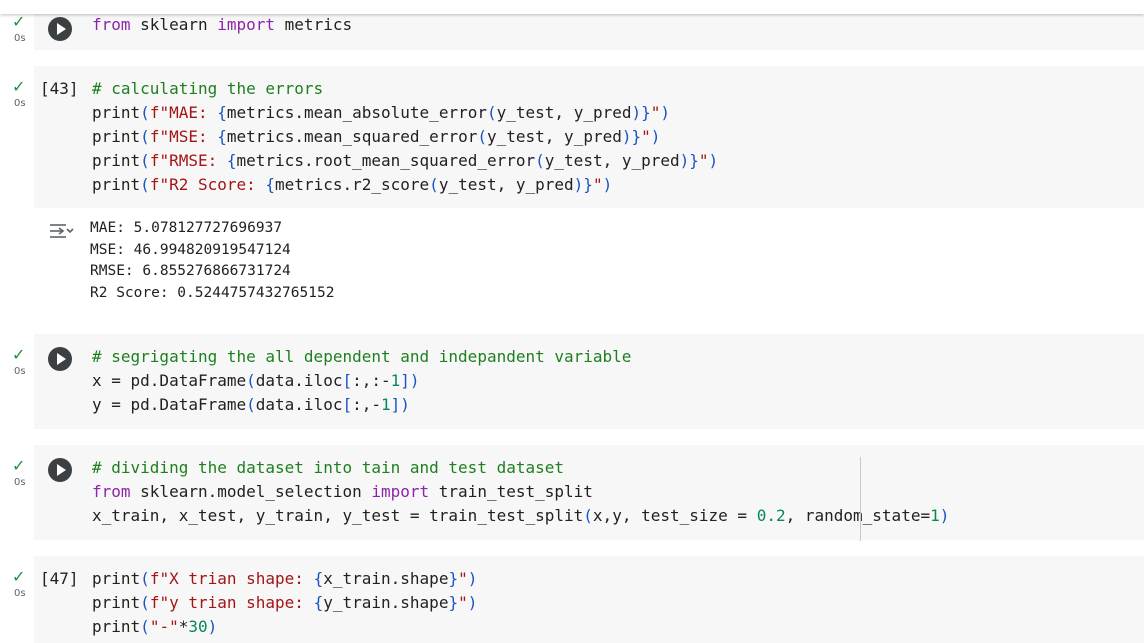 Image resolution: width=1144 pixels, height=643 pixels. What do you see at coordinates (207, 184) in the screenshot?
I see `code-token: f"R2 Score:` at bounding box center [207, 184].